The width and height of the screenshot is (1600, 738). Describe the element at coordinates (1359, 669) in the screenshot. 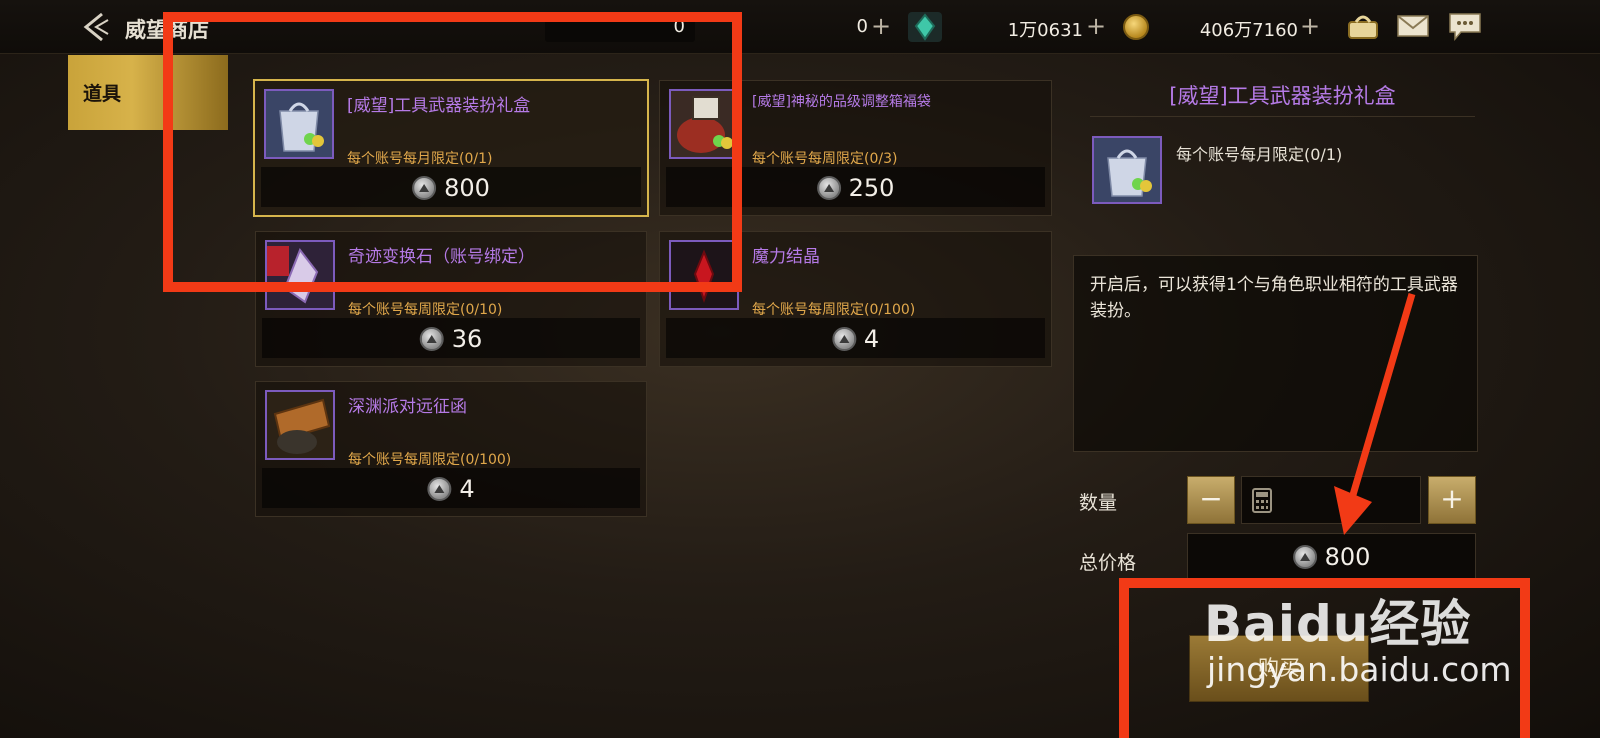

I see `watermark-url: jingyan.baidu.com` at that location.